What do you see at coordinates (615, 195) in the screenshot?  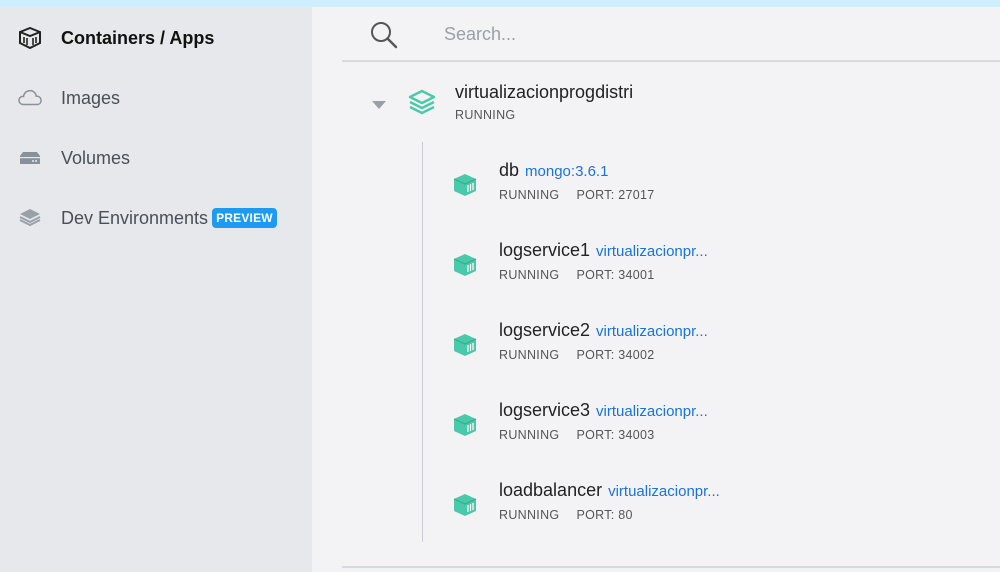 I see `container-port: PORT: 27017` at bounding box center [615, 195].